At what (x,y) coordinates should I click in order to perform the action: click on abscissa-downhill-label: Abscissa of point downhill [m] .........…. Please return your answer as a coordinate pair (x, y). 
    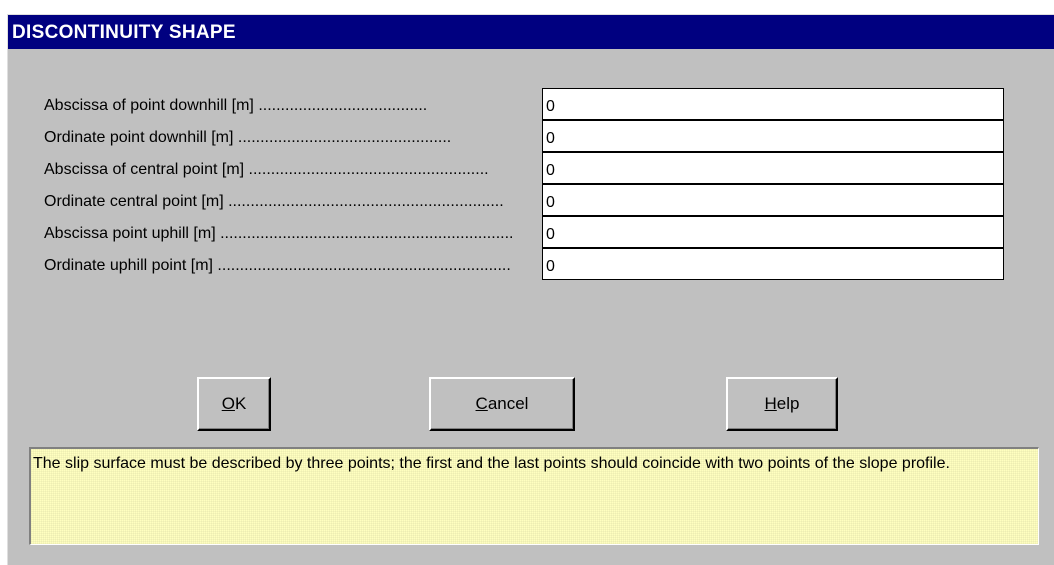
    Looking at the image, I should click on (236, 105).